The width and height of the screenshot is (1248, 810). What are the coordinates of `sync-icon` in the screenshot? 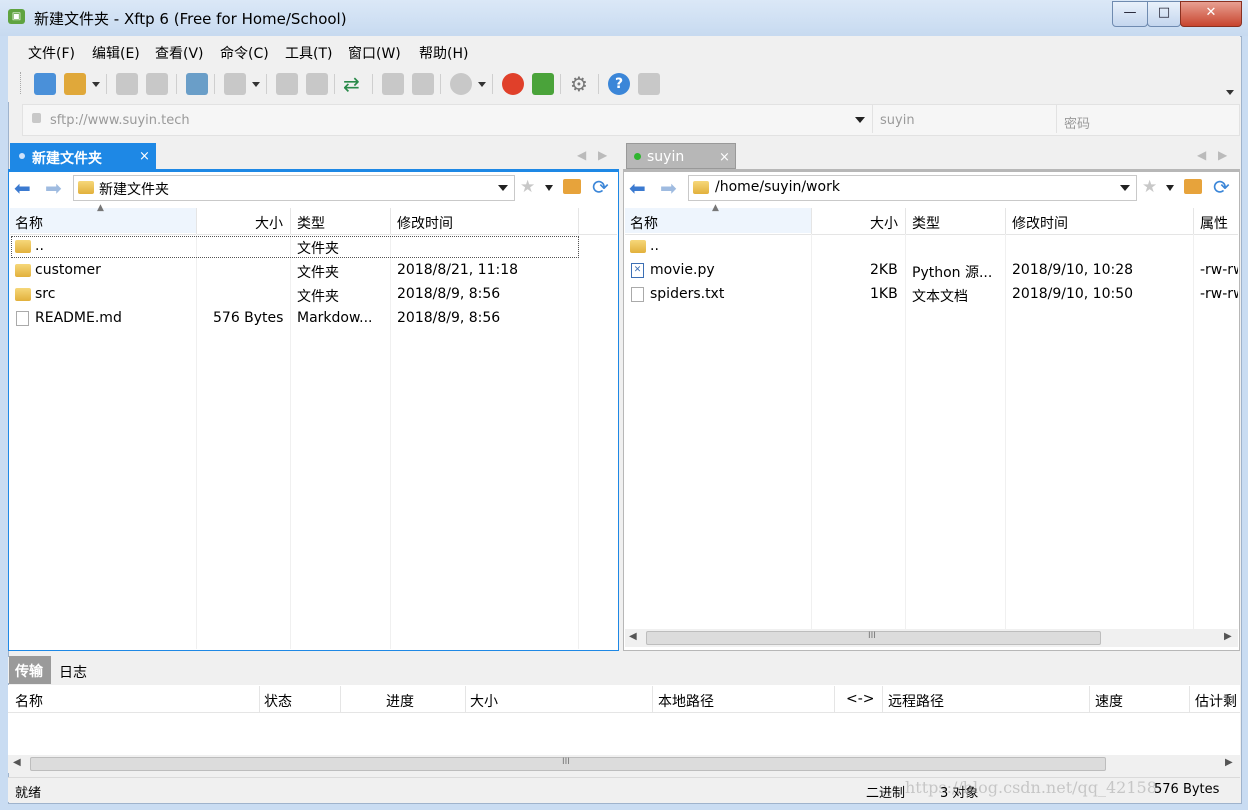 It's located at (393, 84).